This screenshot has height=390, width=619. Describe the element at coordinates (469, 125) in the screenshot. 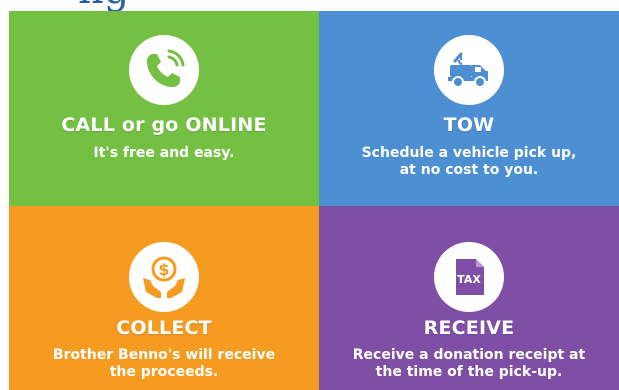

I see `step-tow-heading: TOW` at that location.